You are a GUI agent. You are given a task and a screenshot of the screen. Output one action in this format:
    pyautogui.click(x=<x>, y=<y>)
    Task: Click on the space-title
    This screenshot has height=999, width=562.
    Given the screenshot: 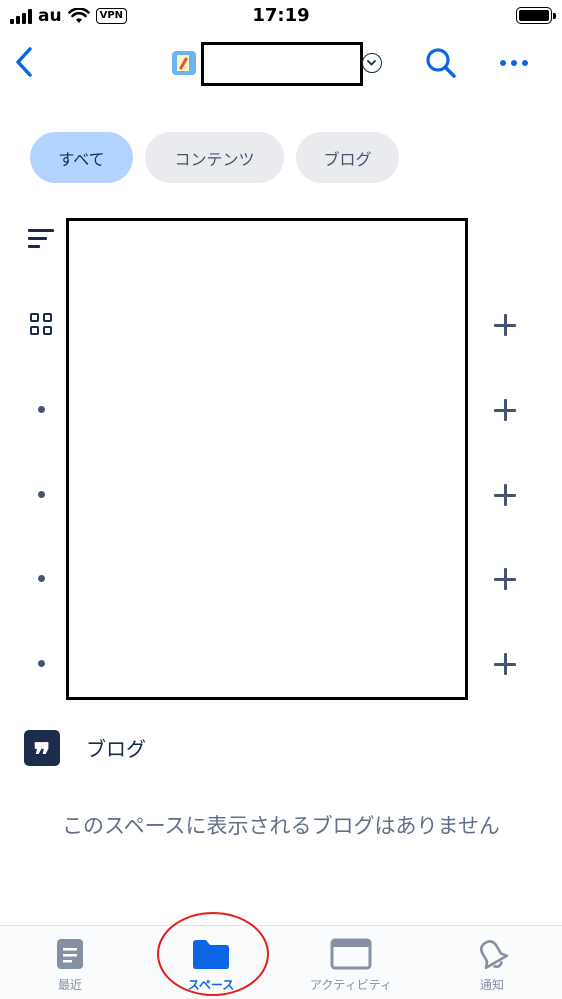 What is the action you would take?
    pyautogui.click(x=282, y=64)
    